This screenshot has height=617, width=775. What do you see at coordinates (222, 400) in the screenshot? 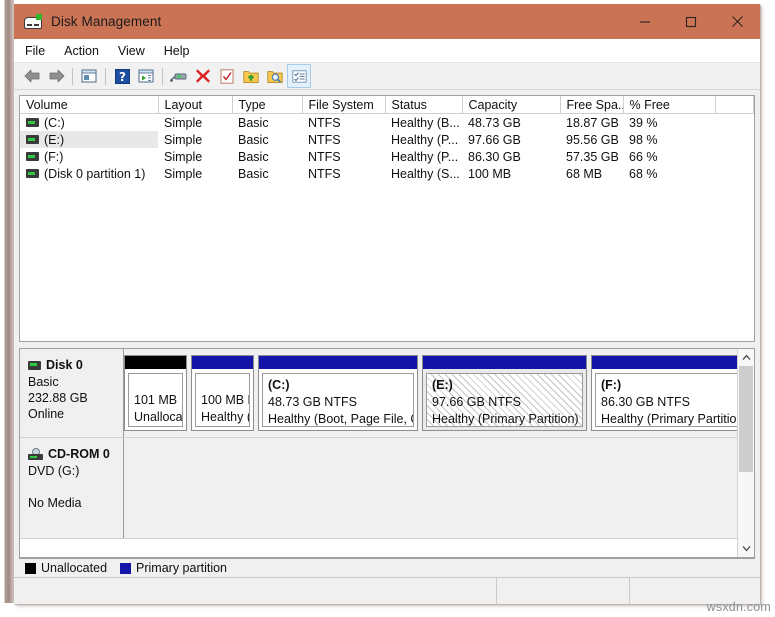
I see `partition-details: 100 MB N Healthy (:` at bounding box center [222, 400].